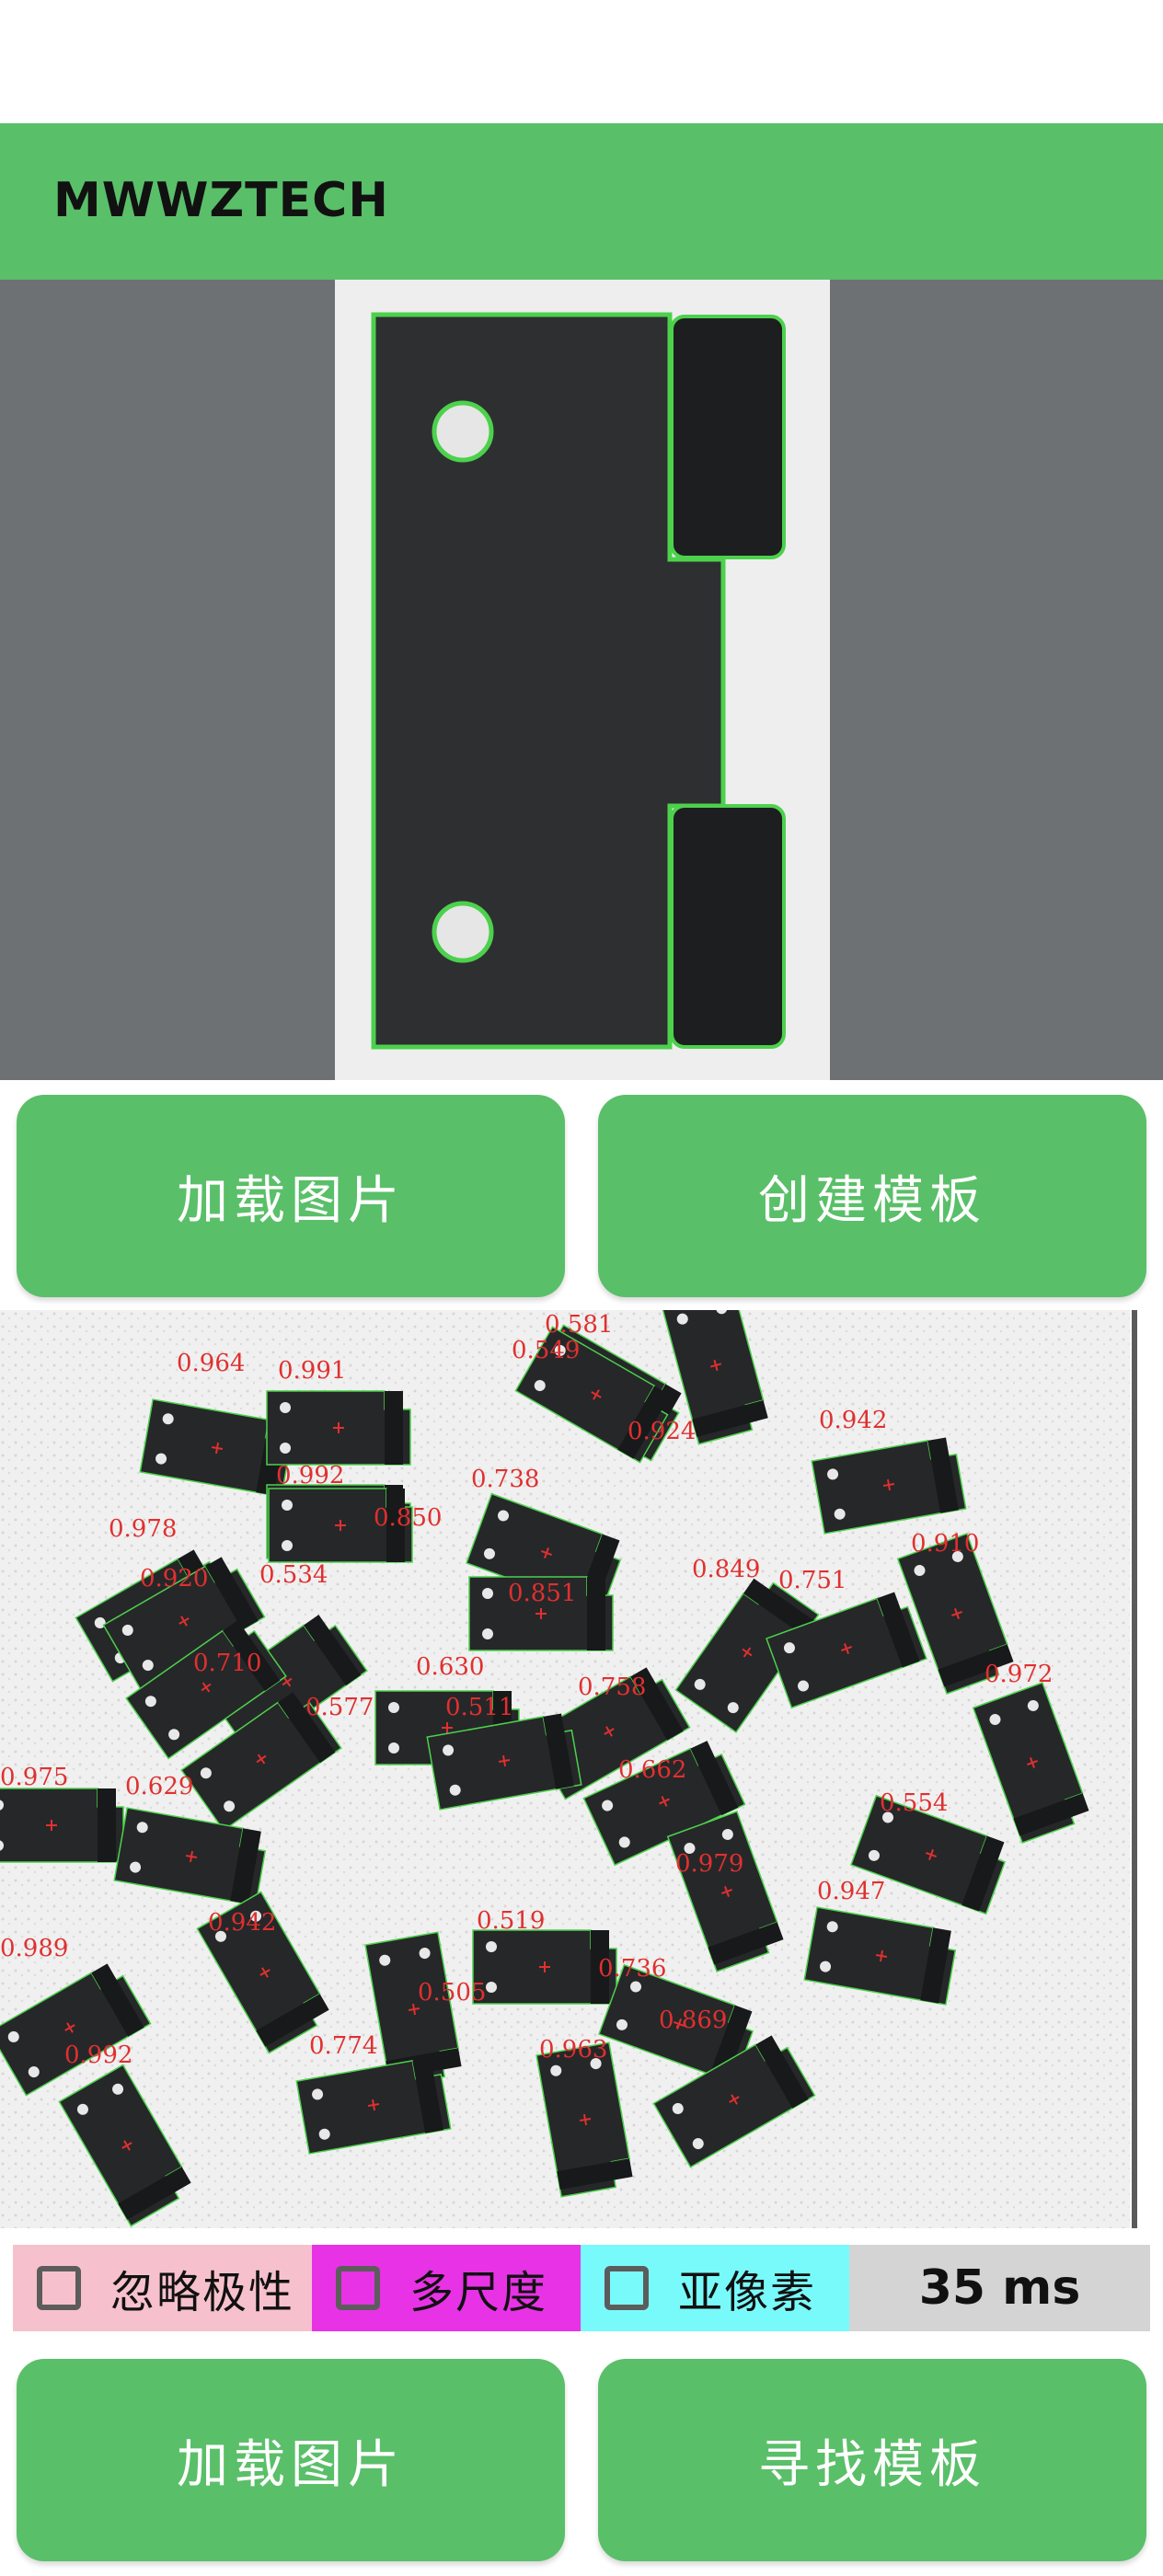  Describe the element at coordinates (291, 1196) in the screenshot. I see `load-image-button: 加载图片` at that location.